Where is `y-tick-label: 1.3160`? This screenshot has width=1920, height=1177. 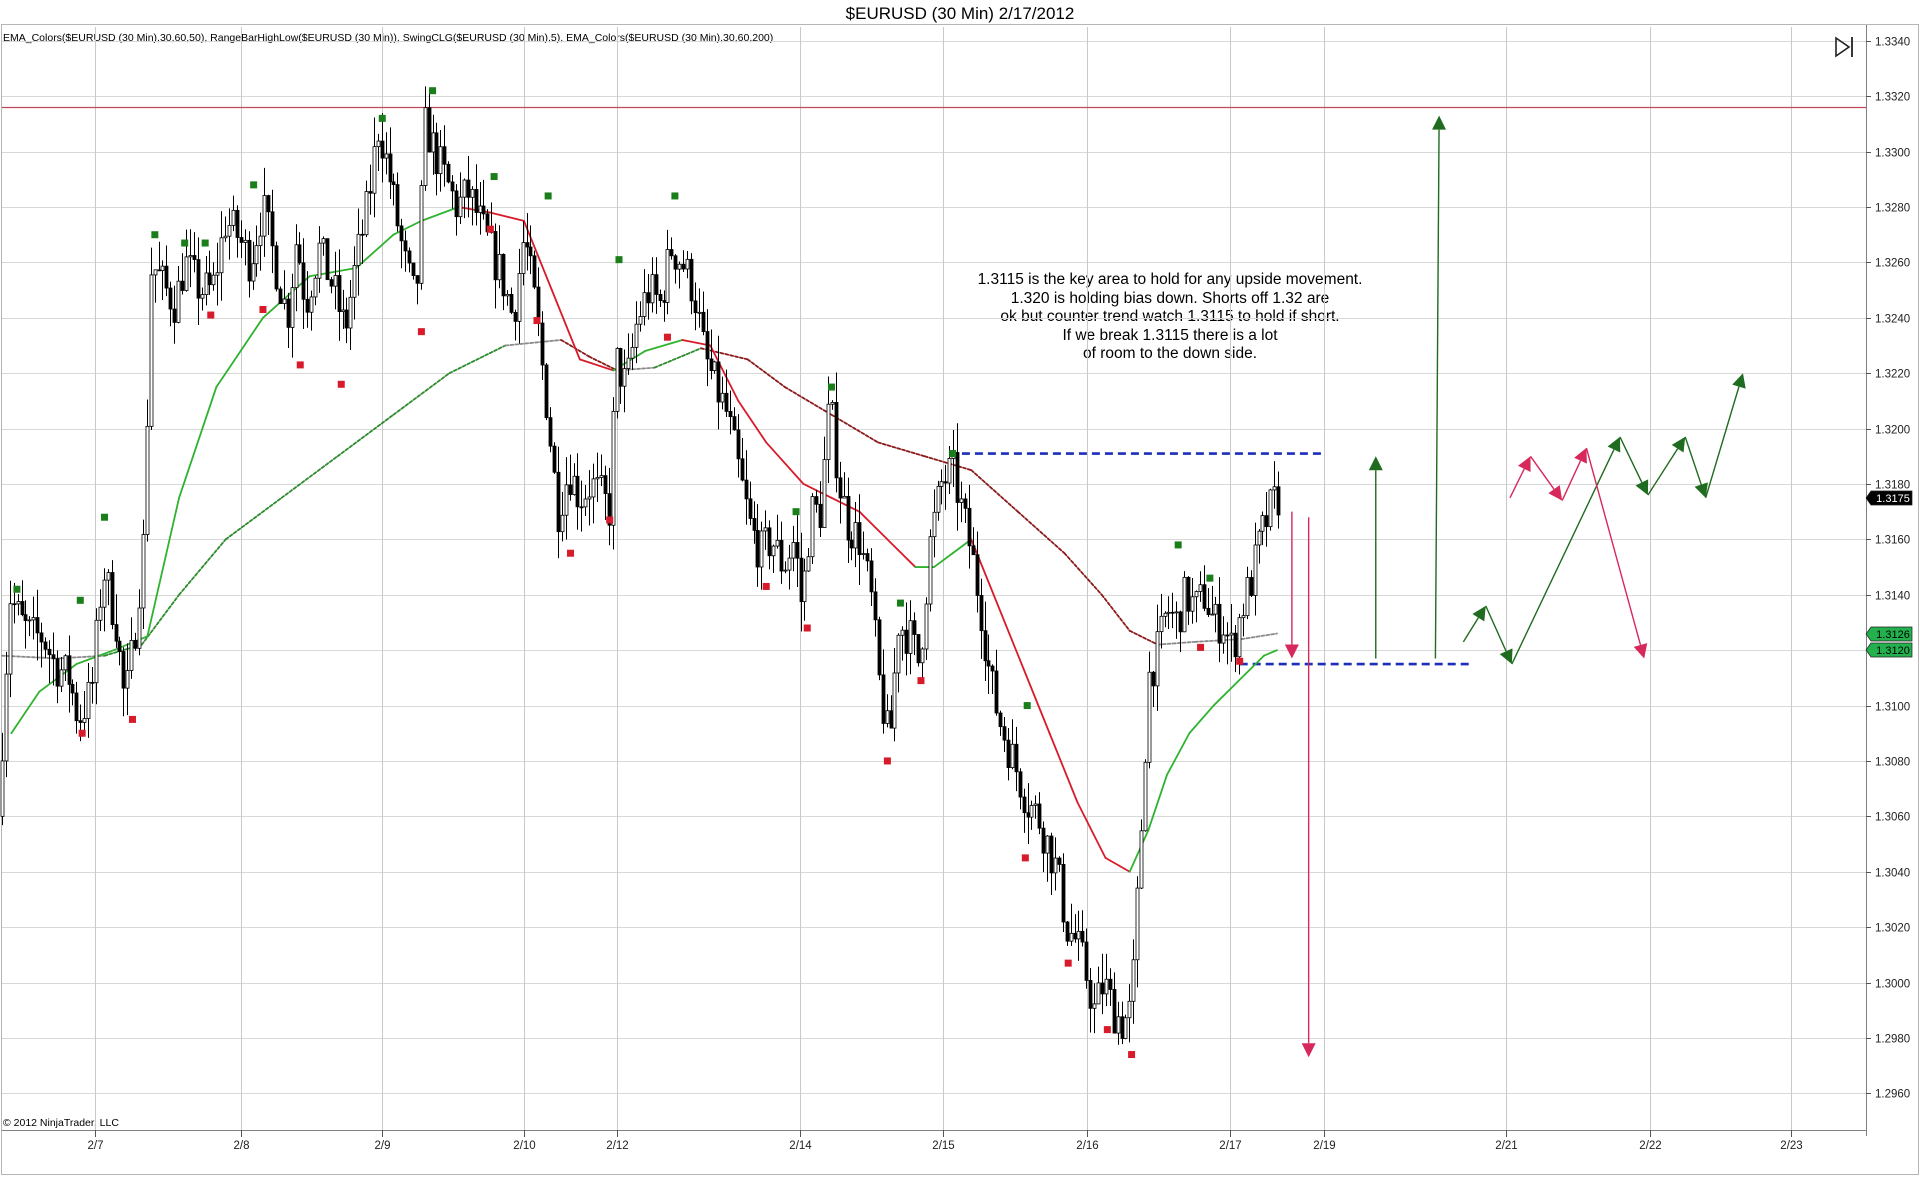 y-tick-label: 1.3160 is located at coordinates (1892, 541).